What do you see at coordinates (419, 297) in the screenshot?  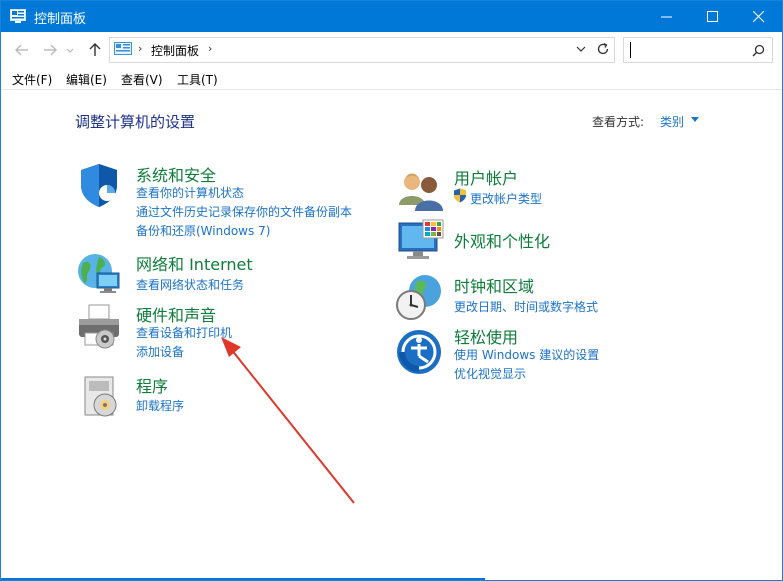 I see `clock-globe-icon` at bounding box center [419, 297].